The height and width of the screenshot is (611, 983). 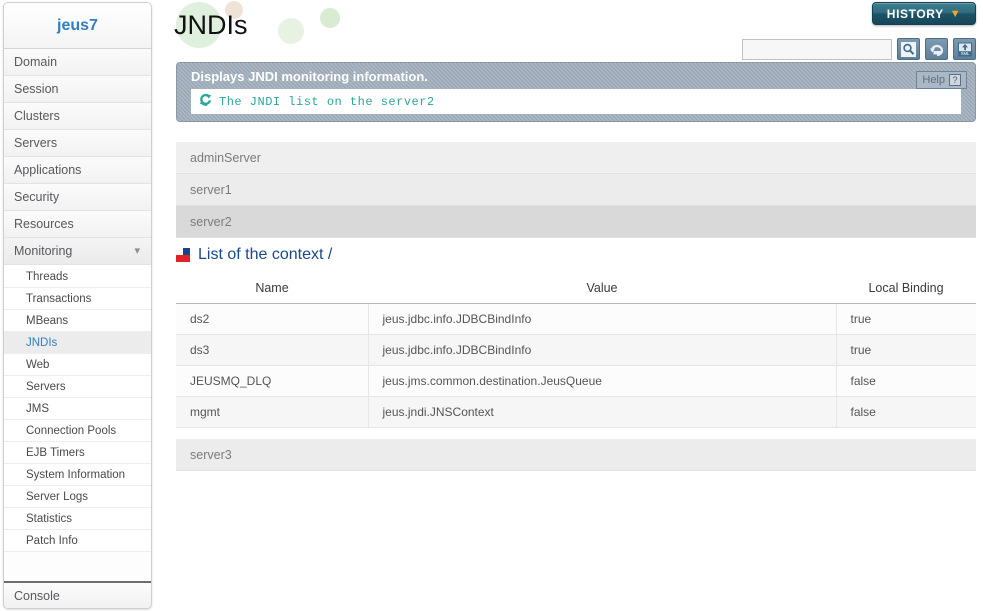 What do you see at coordinates (225, 158) in the screenshot?
I see `server-row-label: adminServer` at bounding box center [225, 158].